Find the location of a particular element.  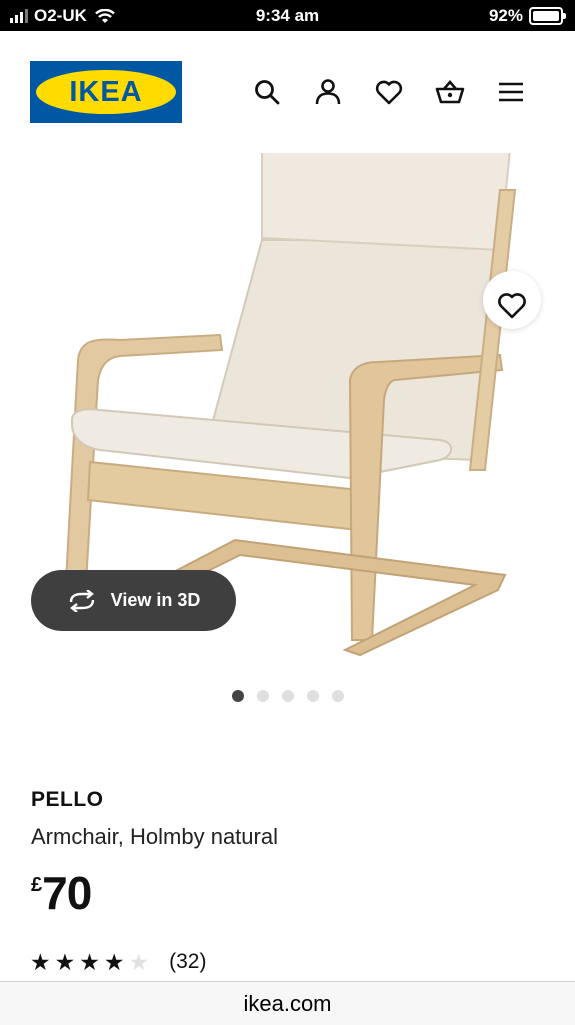

heart-icon is located at coordinates (512, 306).